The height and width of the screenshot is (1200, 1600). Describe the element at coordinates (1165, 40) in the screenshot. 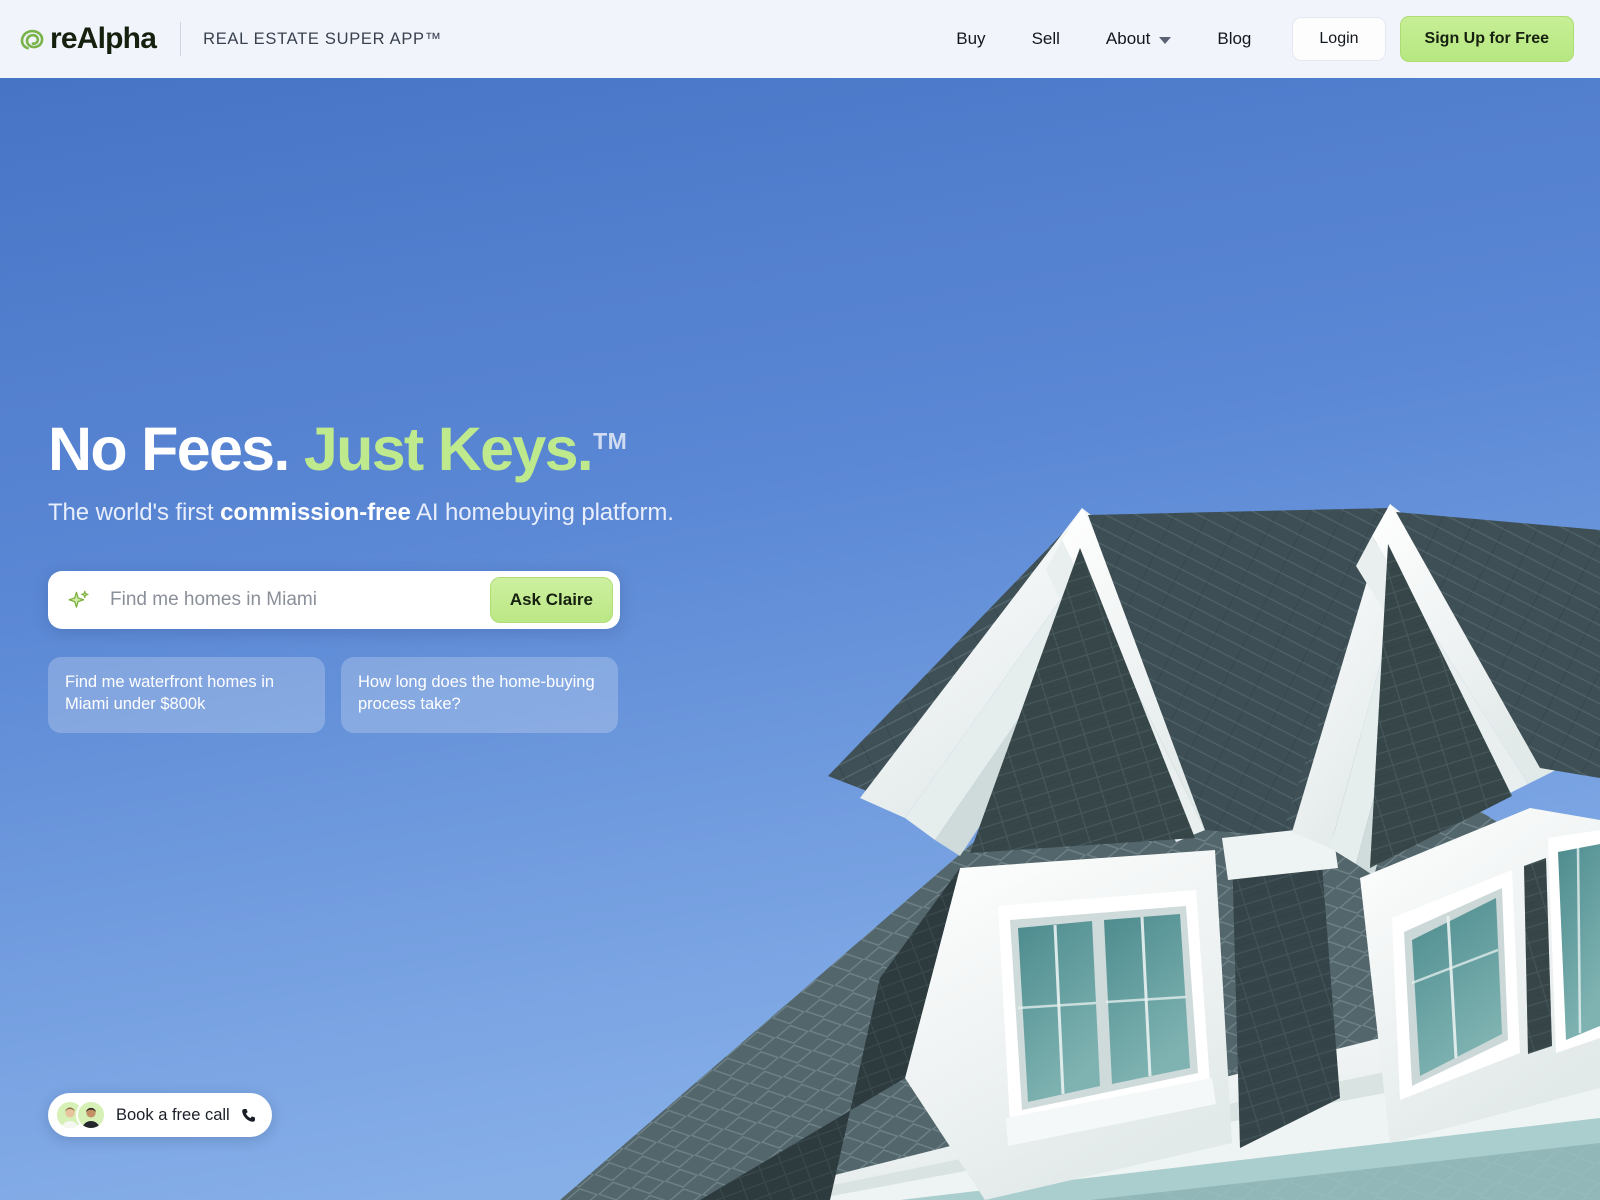

I see `chevron-down-icon` at that location.